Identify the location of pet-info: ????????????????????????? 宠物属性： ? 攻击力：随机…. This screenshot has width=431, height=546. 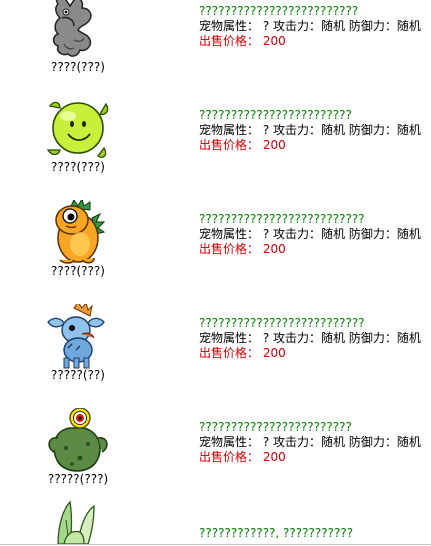
(315, 26).